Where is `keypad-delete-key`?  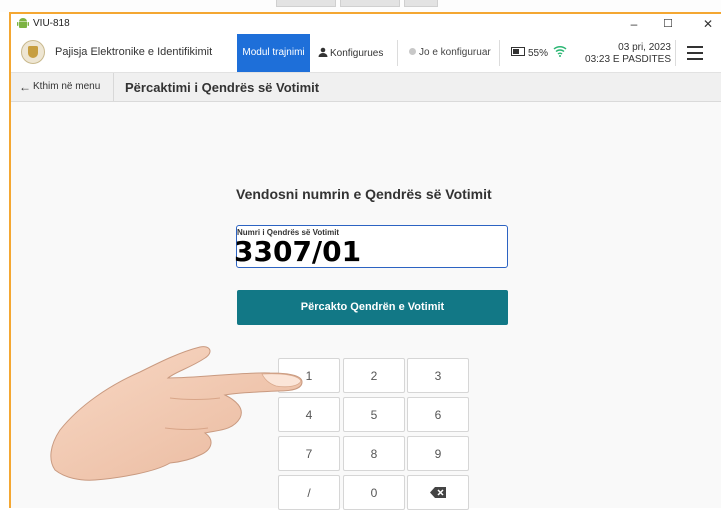 keypad-delete-key is located at coordinates (438, 492).